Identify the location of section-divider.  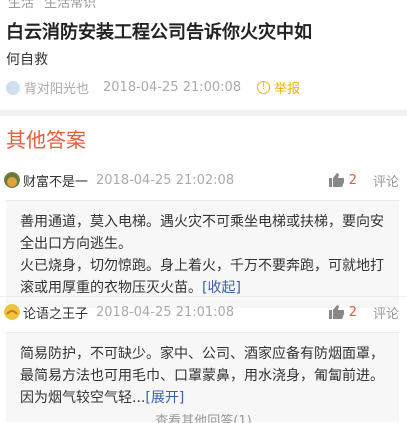
(203, 113).